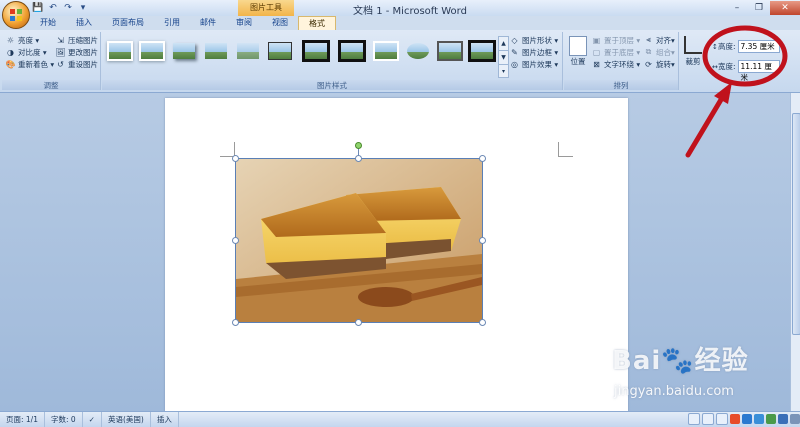 This screenshot has height=427, width=800. What do you see at coordinates (418, 51) in the screenshot?
I see `style-soft-edge-oval` at bounding box center [418, 51].